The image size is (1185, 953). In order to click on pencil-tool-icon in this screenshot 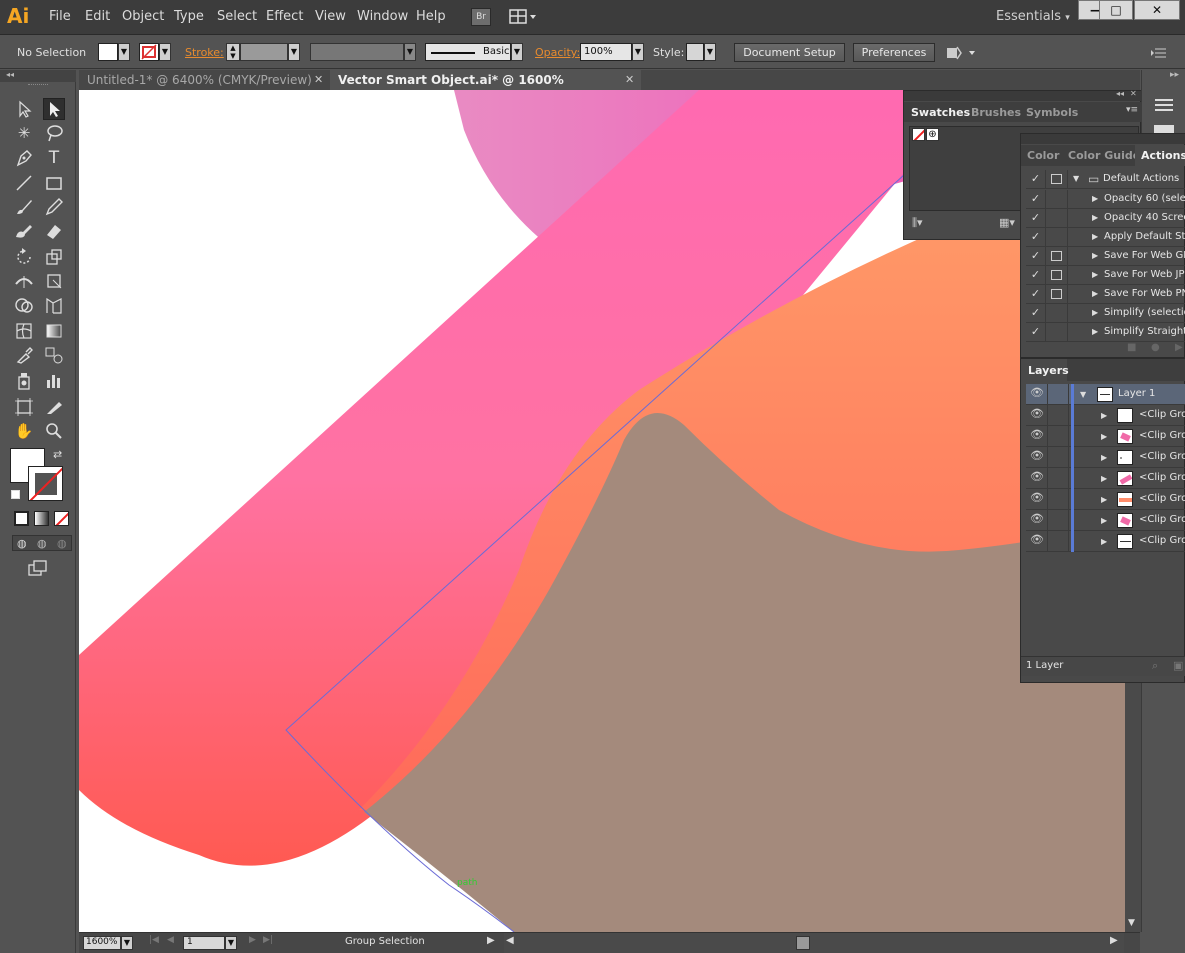, I will do `click(54, 207)`.